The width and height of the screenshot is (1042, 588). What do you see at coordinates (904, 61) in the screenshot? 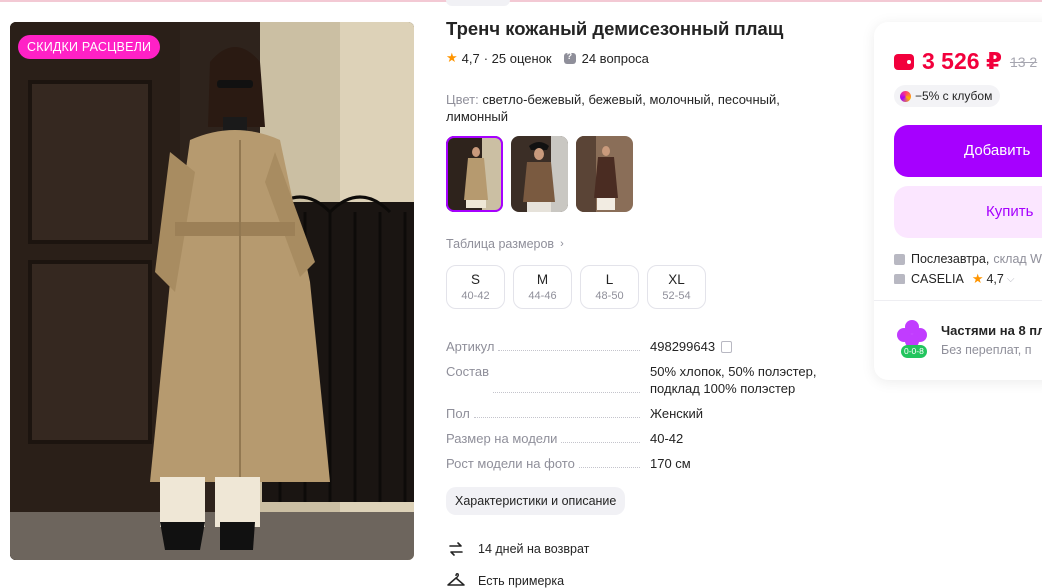
I see `wallet-icon` at bounding box center [904, 61].